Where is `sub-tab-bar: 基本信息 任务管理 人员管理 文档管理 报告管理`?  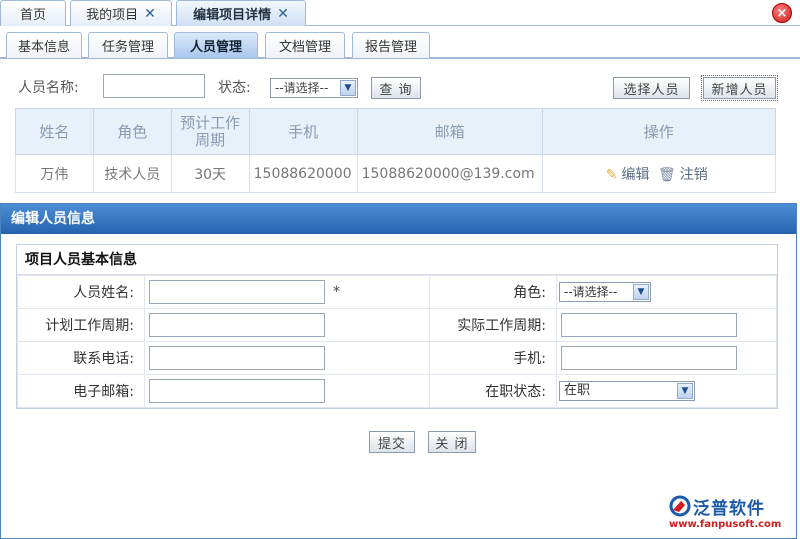 sub-tab-bar: 基本信息 任务管理 人员管理 文档管理 报告管理 is located at coordinates (400, 44).